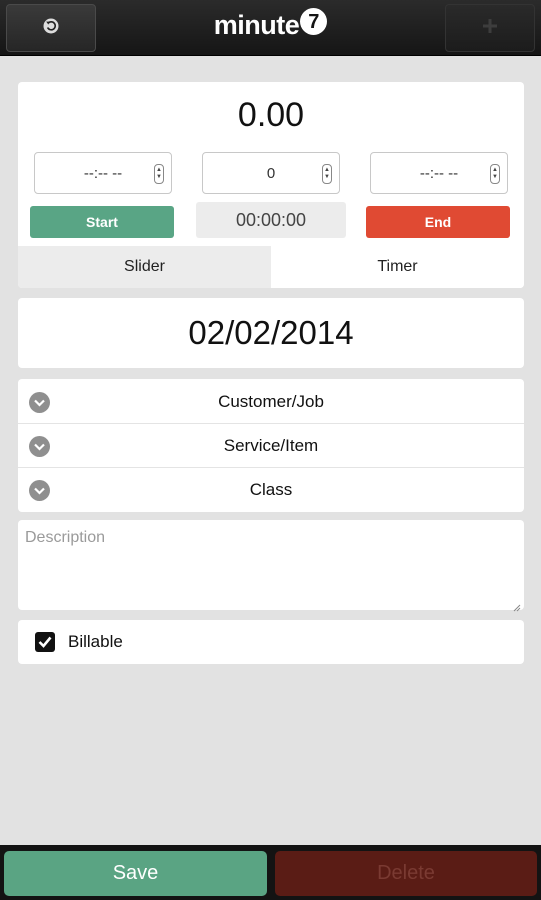 The width and height of the screenshot is (541, 900). I want to click on bottom-bar: Save Delete, so click(270, 872).